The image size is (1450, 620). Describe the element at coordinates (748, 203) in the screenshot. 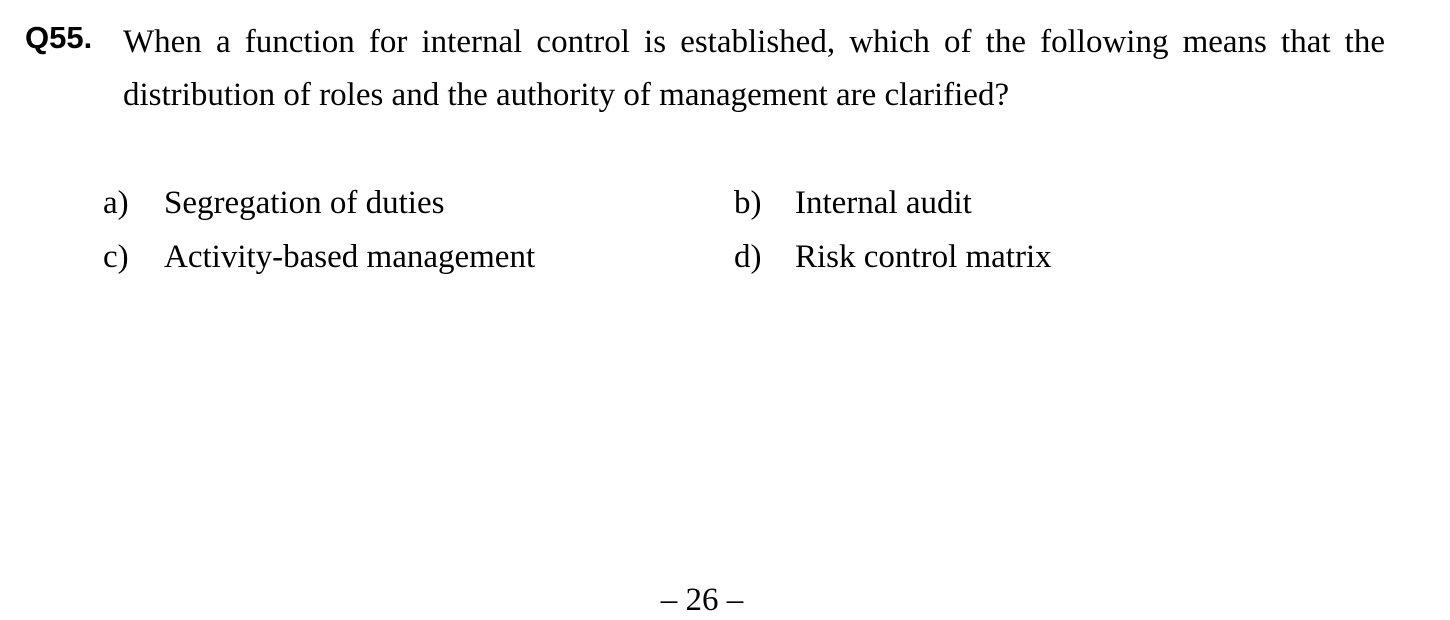

I see `choice-letter: b)` at that location.